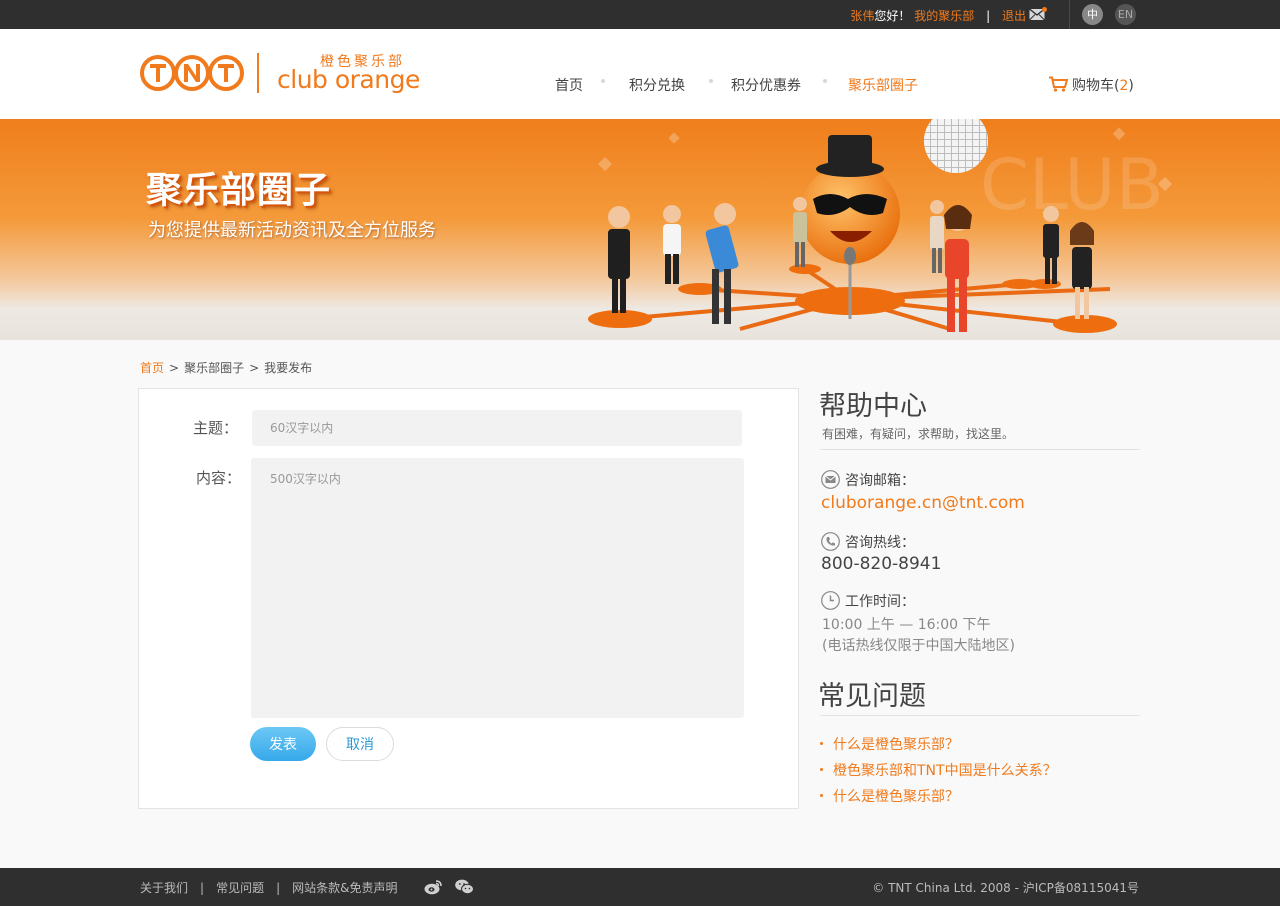 The height and width of the screenshot is (906, 1280). I want to click on welcome-area: 张伟您好！ 我的聚乐部 | 退出, so click(938, 15).